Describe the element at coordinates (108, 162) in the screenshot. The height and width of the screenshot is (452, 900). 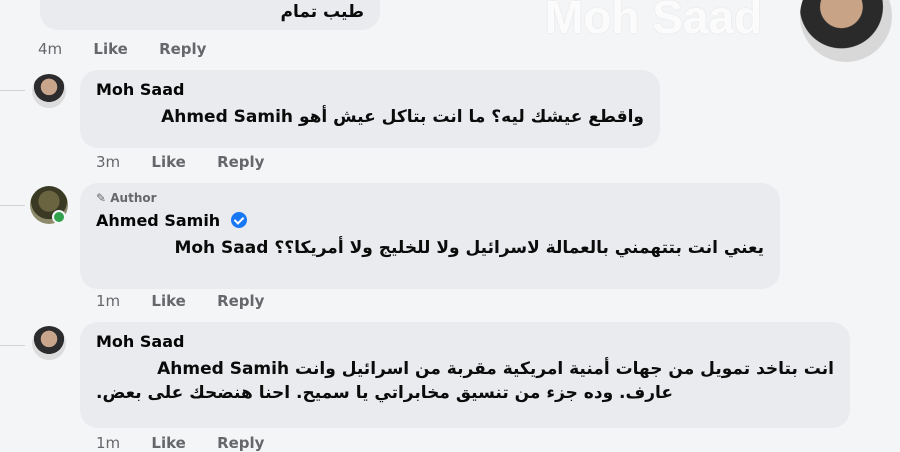
I see `comment-timestamp: 3m` at that location.